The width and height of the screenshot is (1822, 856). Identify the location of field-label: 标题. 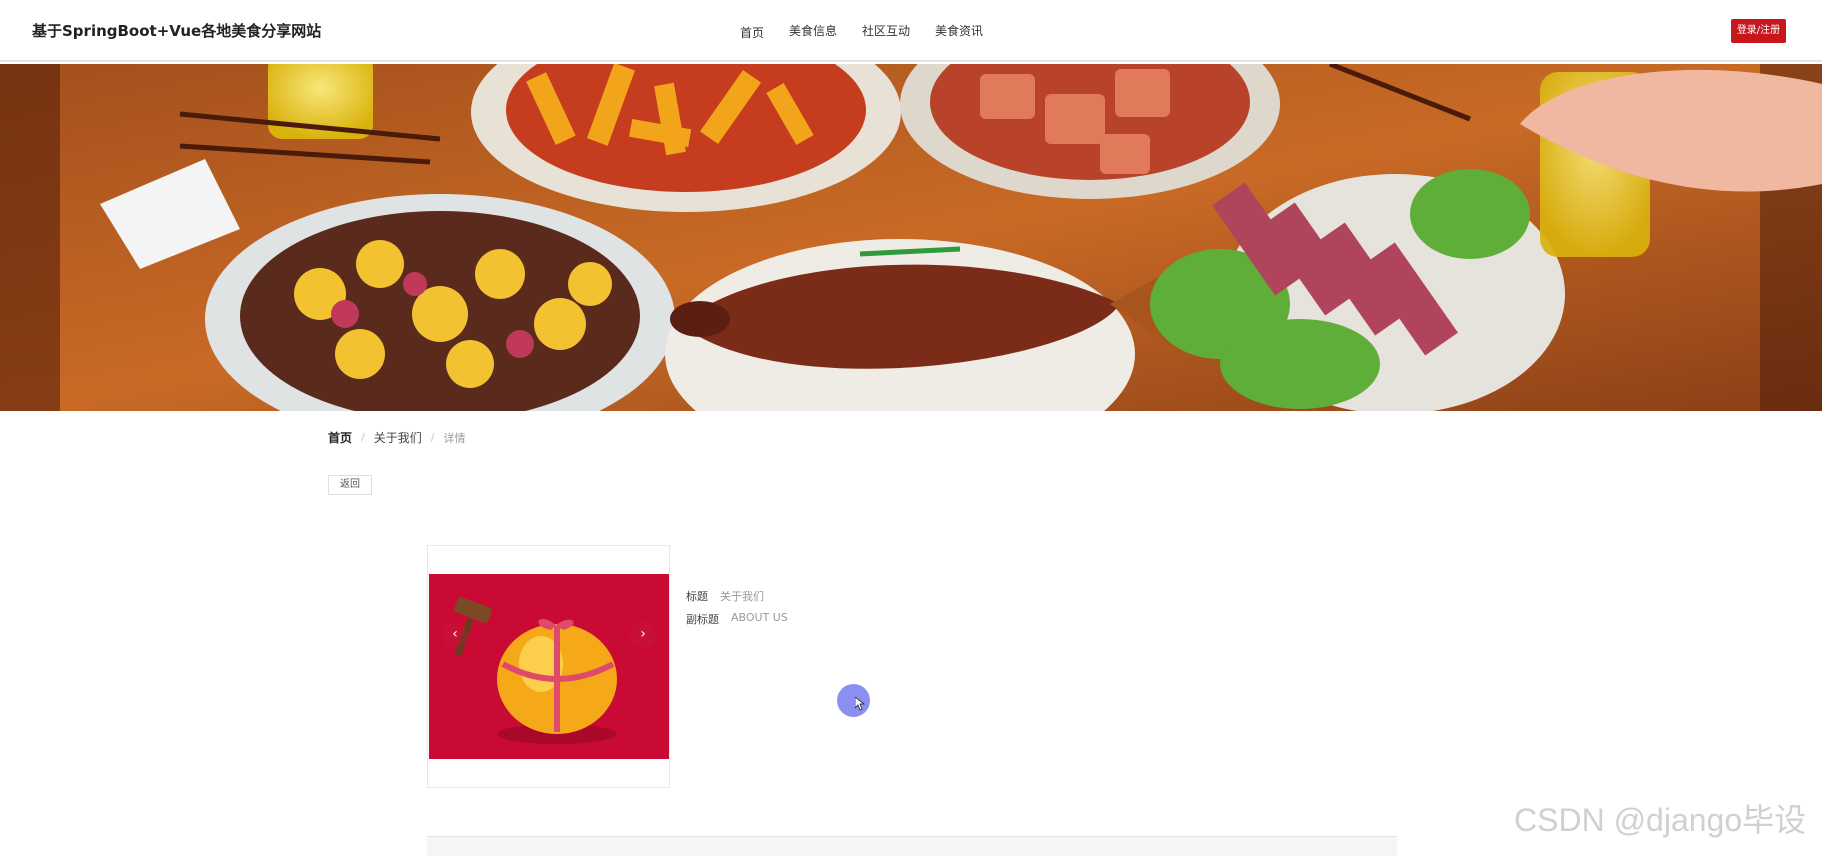
(697, 596).